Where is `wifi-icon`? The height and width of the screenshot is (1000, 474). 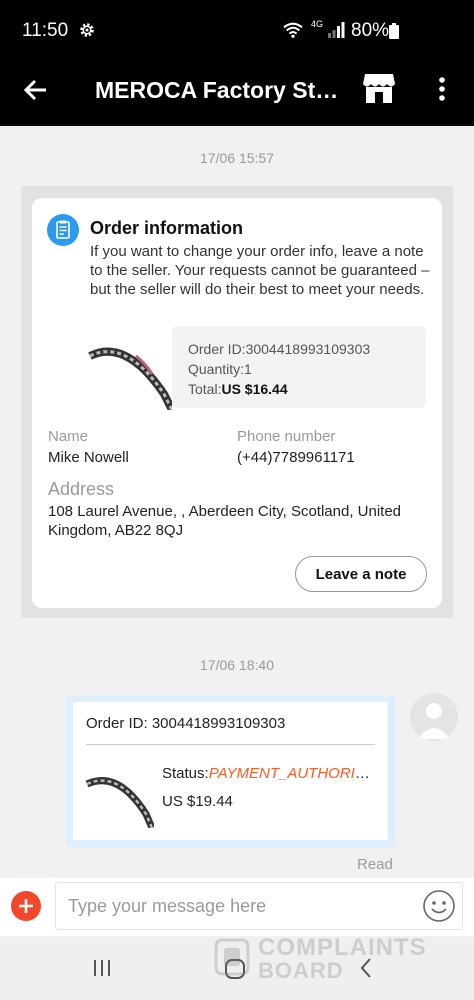
wifi-icon is located at coordinates (293, 30).